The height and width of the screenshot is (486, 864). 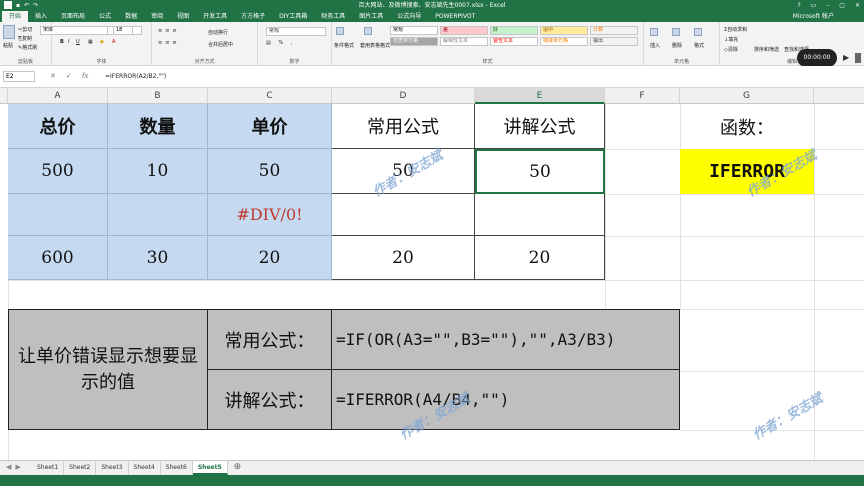 What do you see at coordinates (296, 31) in the screenshot?
I see `number-format-select: 常规` at bounding box center [296, 31].